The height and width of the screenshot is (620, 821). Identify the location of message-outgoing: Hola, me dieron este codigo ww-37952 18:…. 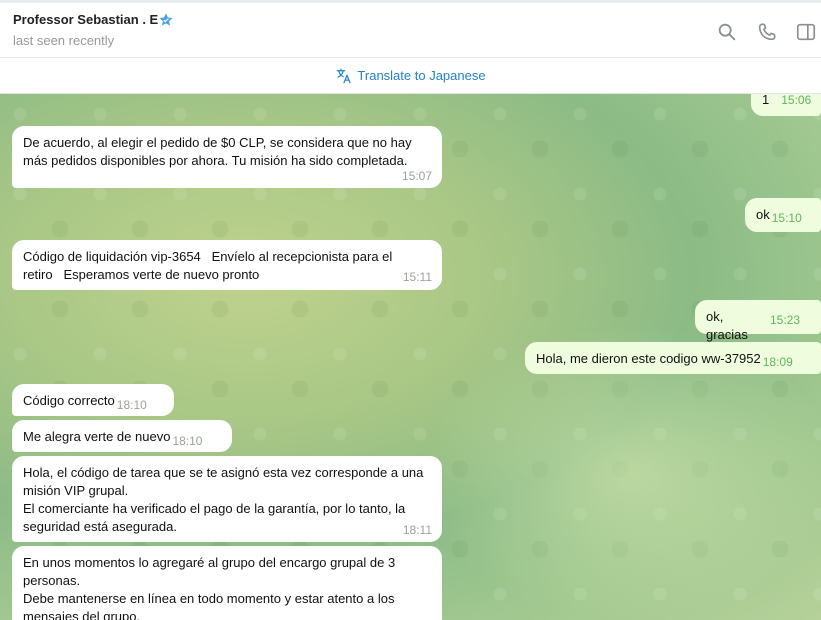
(673, 358).